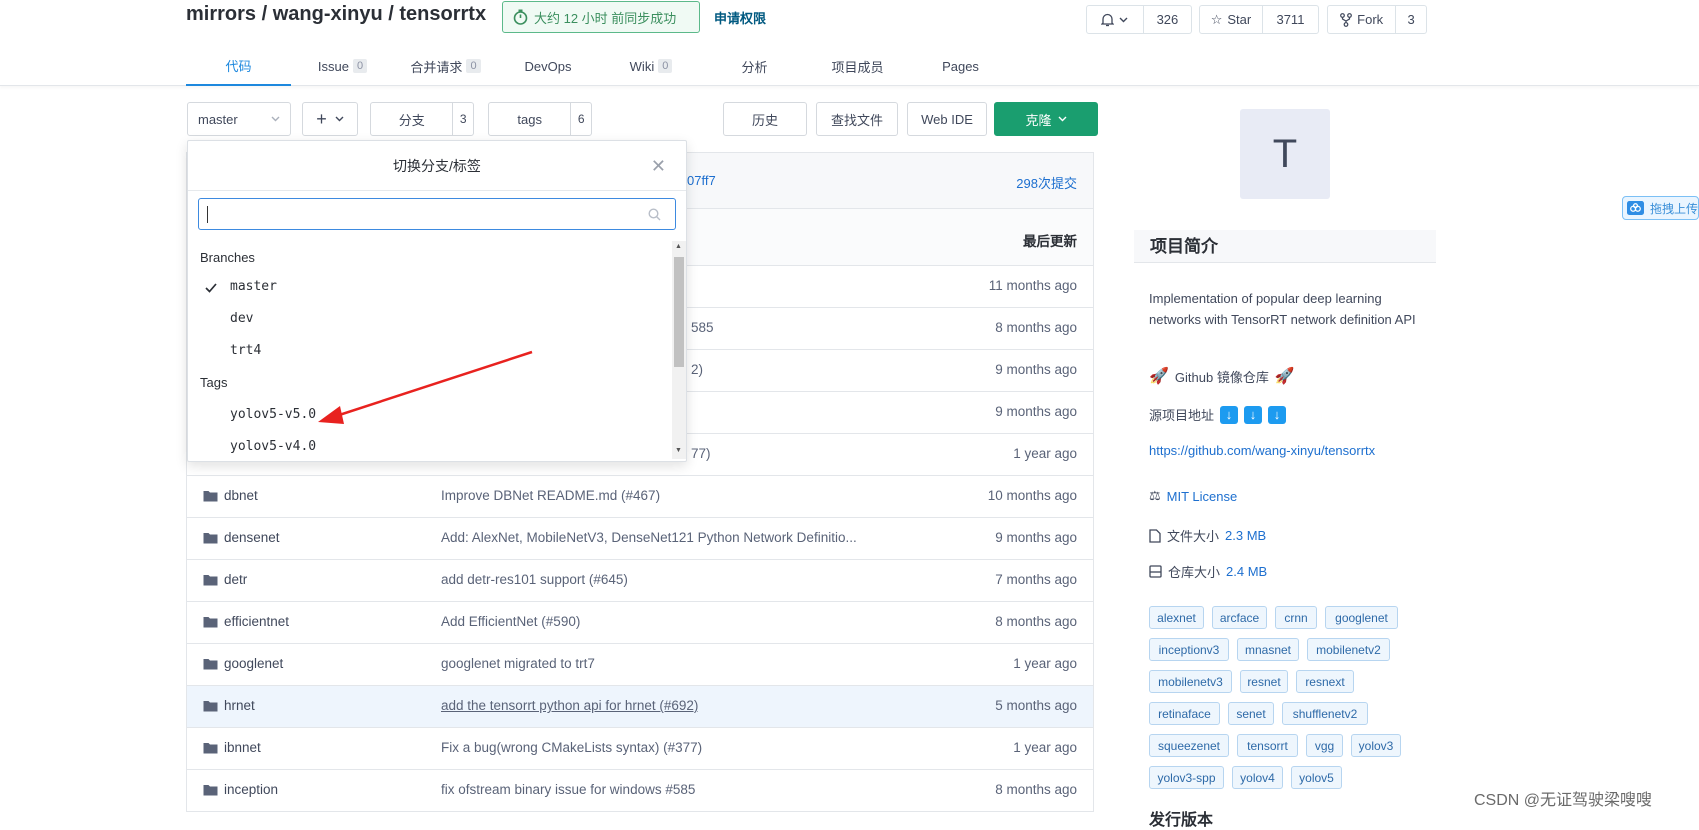 Image resolution: width=1699 pixels, height=830 pixels. Describe the element at coordinates (702, 327) in the screenshot. I see `commit-message: 585` at that location.